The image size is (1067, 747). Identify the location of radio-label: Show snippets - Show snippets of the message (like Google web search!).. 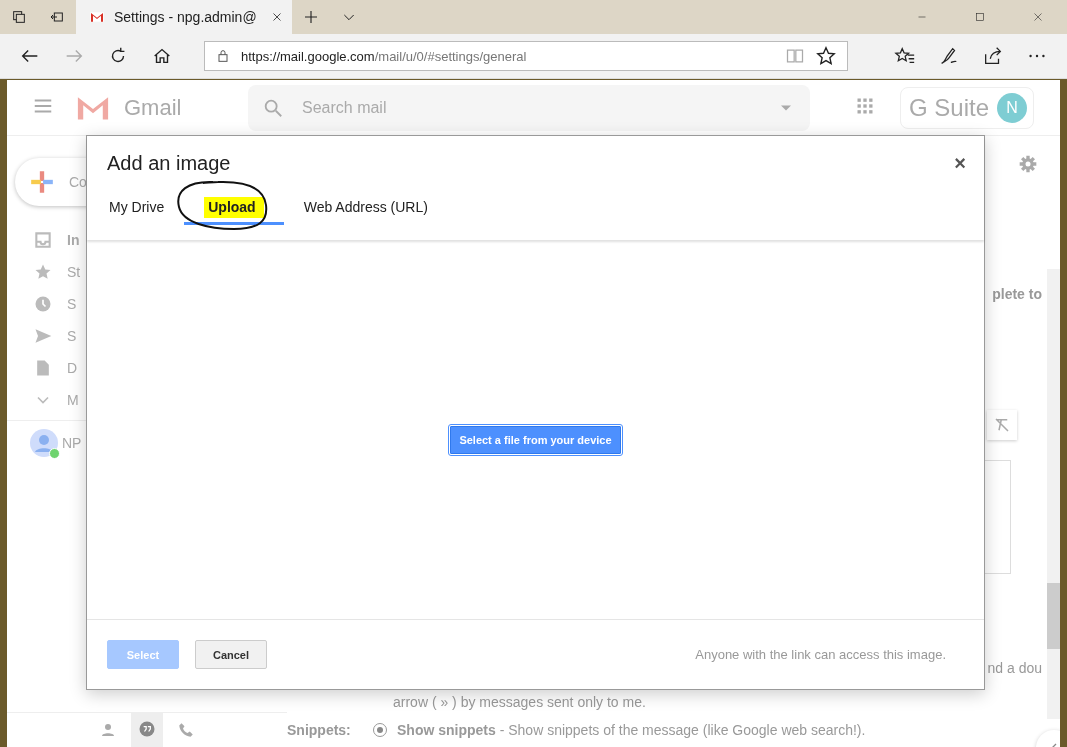
(631, 730).